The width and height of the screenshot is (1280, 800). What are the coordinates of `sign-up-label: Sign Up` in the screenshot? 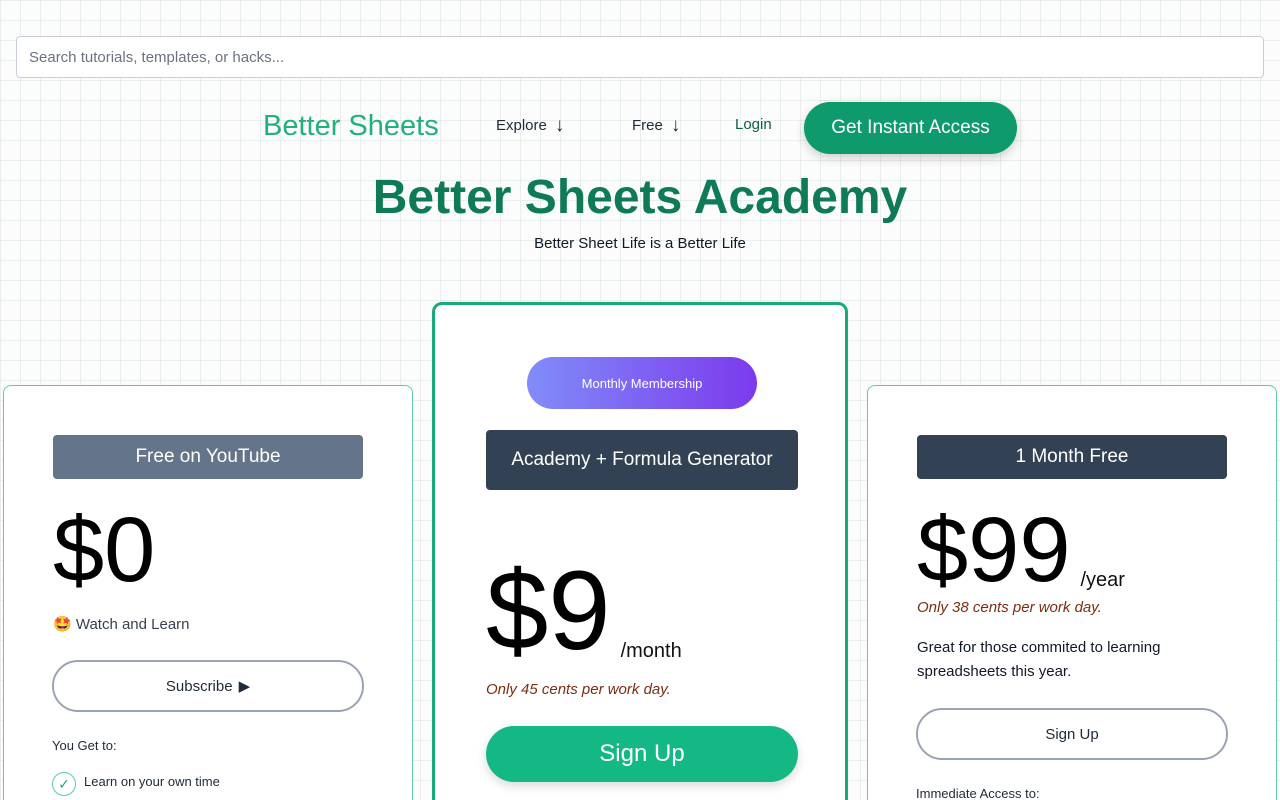 It's located at (1072, 734).